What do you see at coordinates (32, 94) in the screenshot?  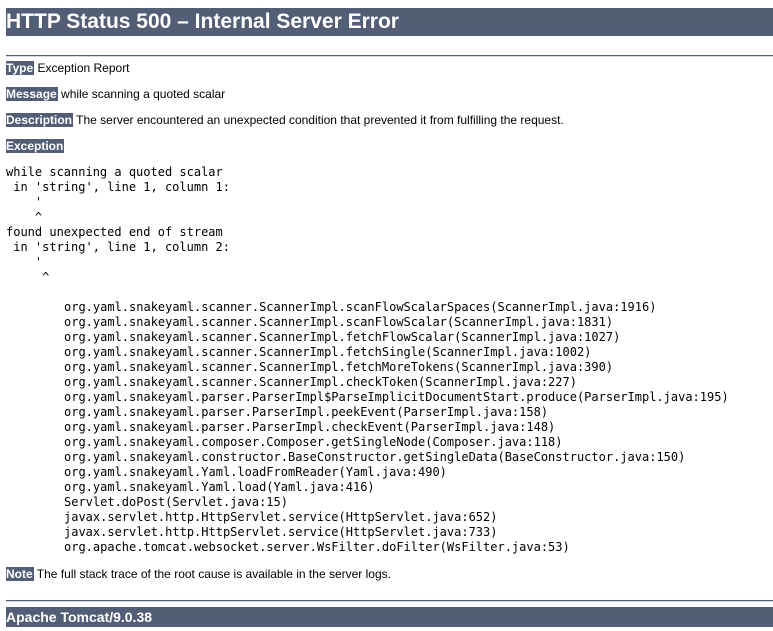 I see `message-label: Message` at bounding box center [32, 94].